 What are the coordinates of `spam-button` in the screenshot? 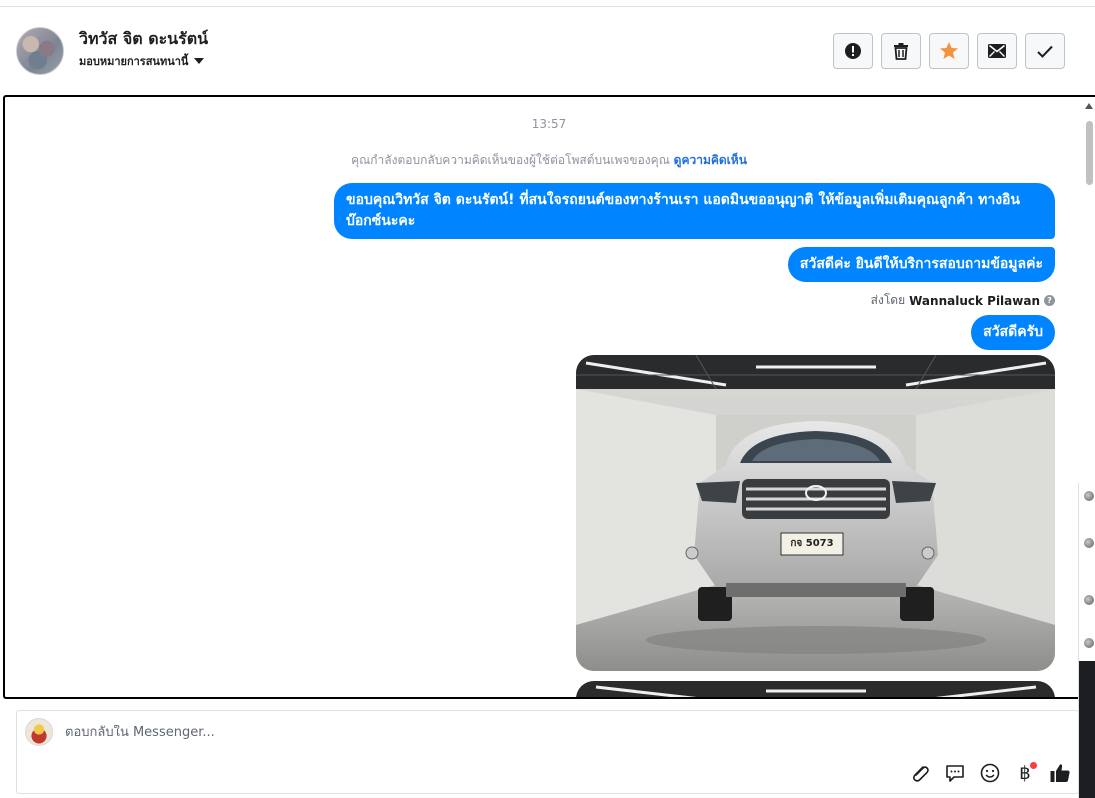 It's located at (853, 51).